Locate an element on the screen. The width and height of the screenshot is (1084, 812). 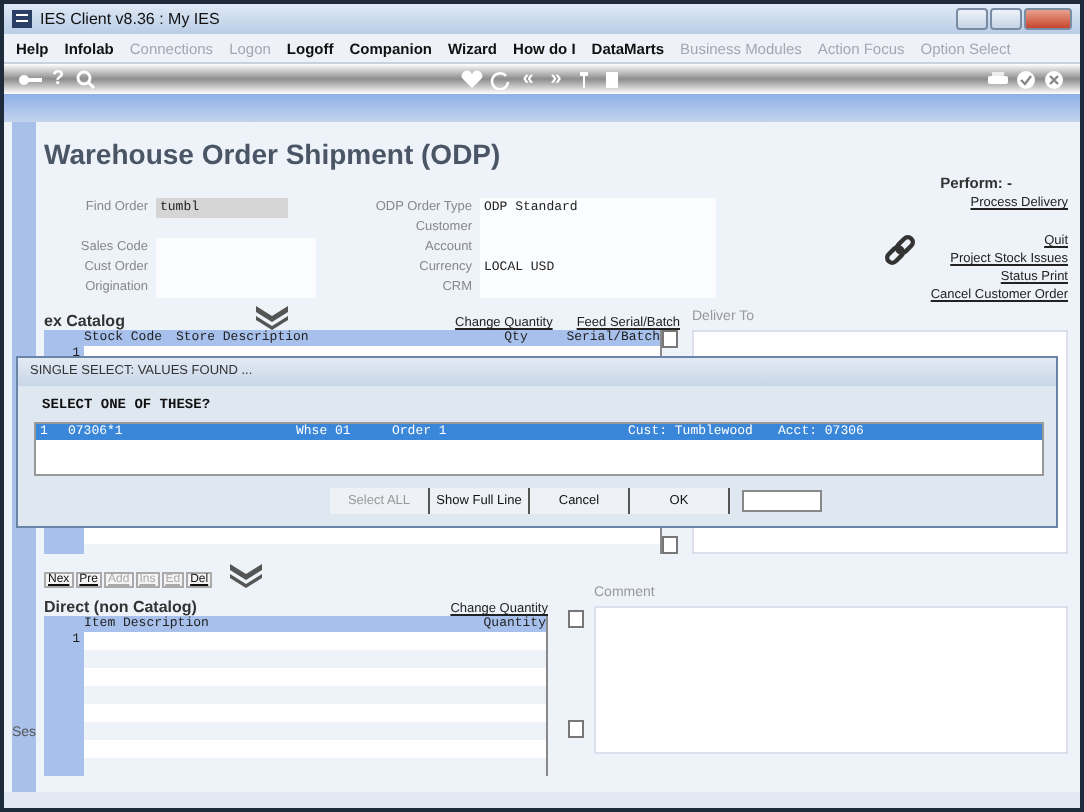
heart-icon is located at coordinates (472, 79).